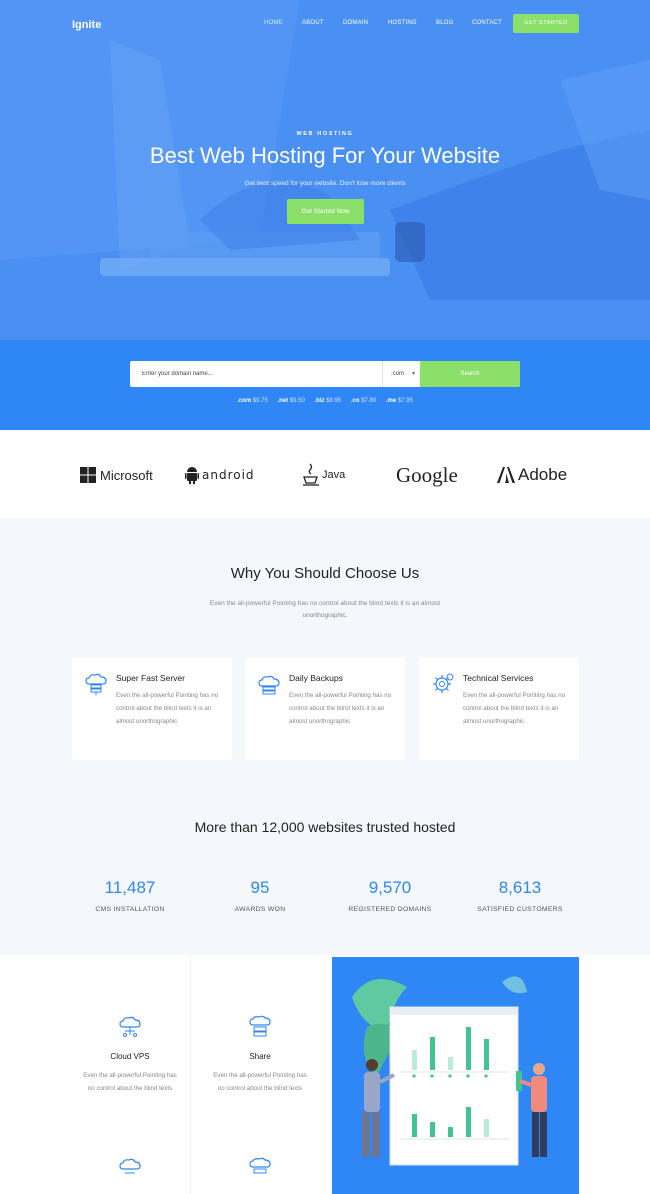 Image resolution: width=650 pixels, height=1194 pixels. Describe the element at coordinates (325, 211) in the screenshot. I see `get-started-hero-button: Get Started Now` at that location.